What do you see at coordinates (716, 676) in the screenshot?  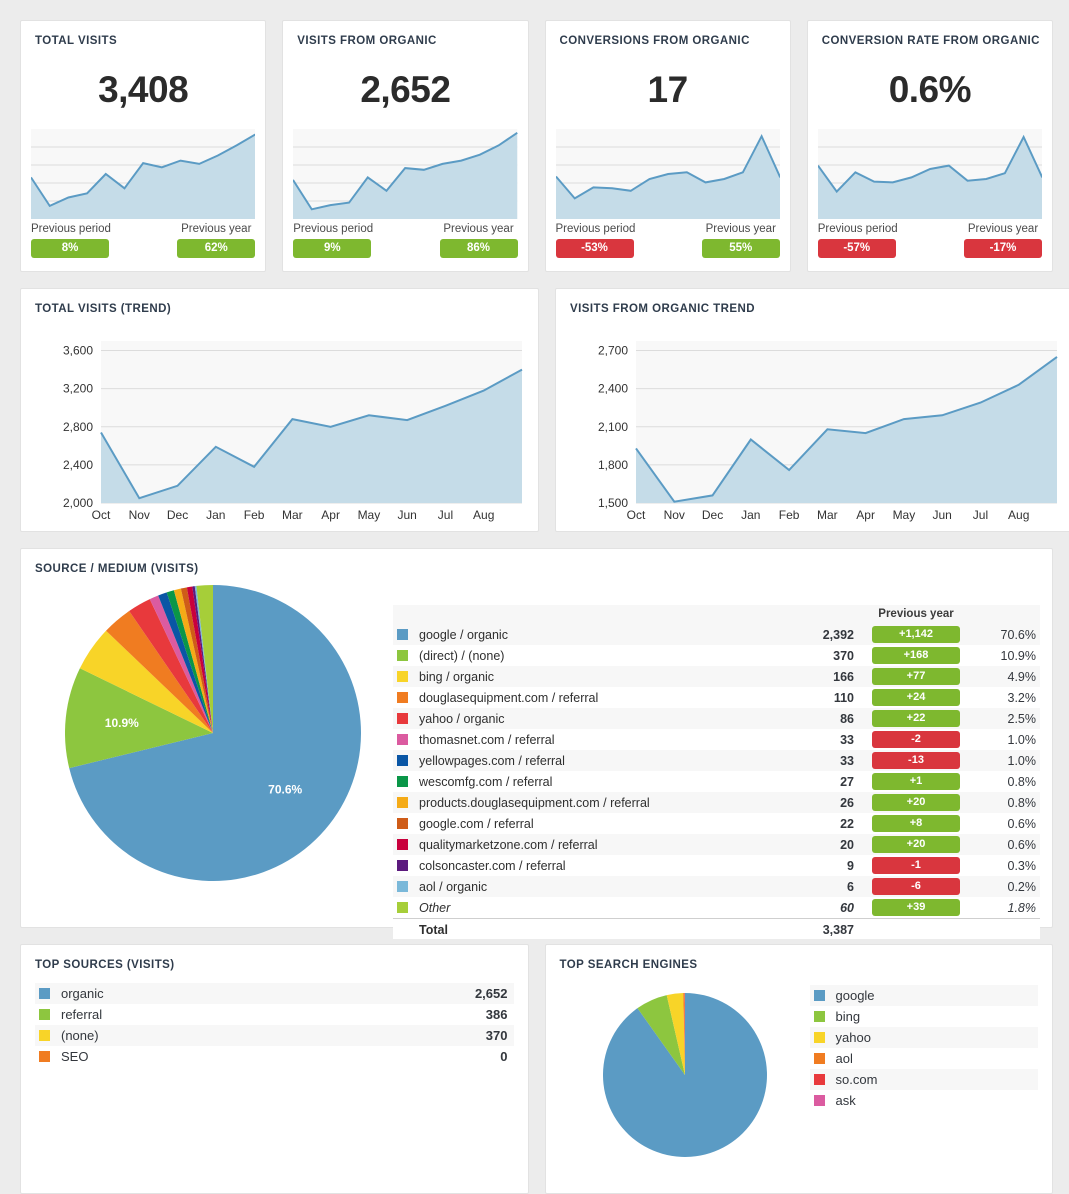 I see `table-row: bing / organic 166 +77 4.9%` at bounding box center [716, 676].